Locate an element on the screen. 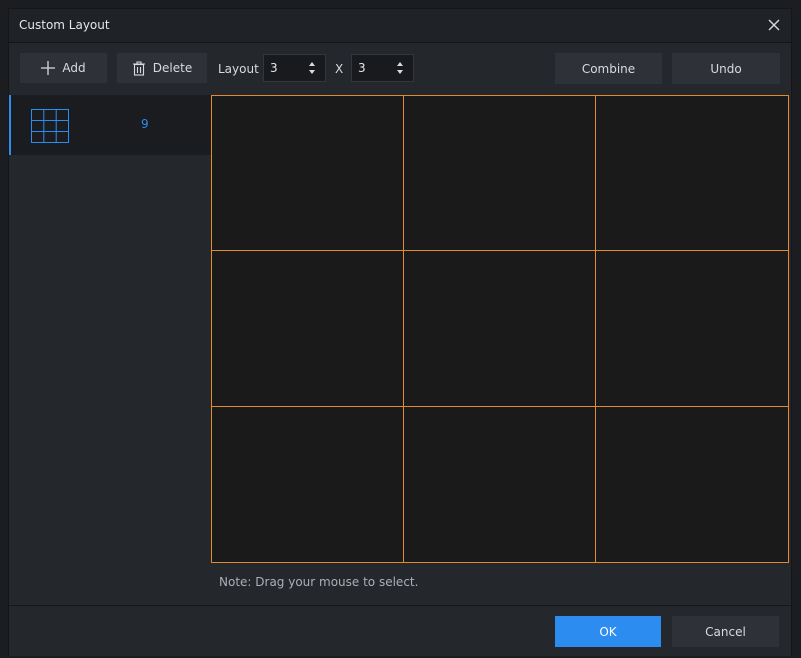 Image resolution: width=801 pixels, height=658 pixels. ok-button: OK is located at coordinates (608, 631).